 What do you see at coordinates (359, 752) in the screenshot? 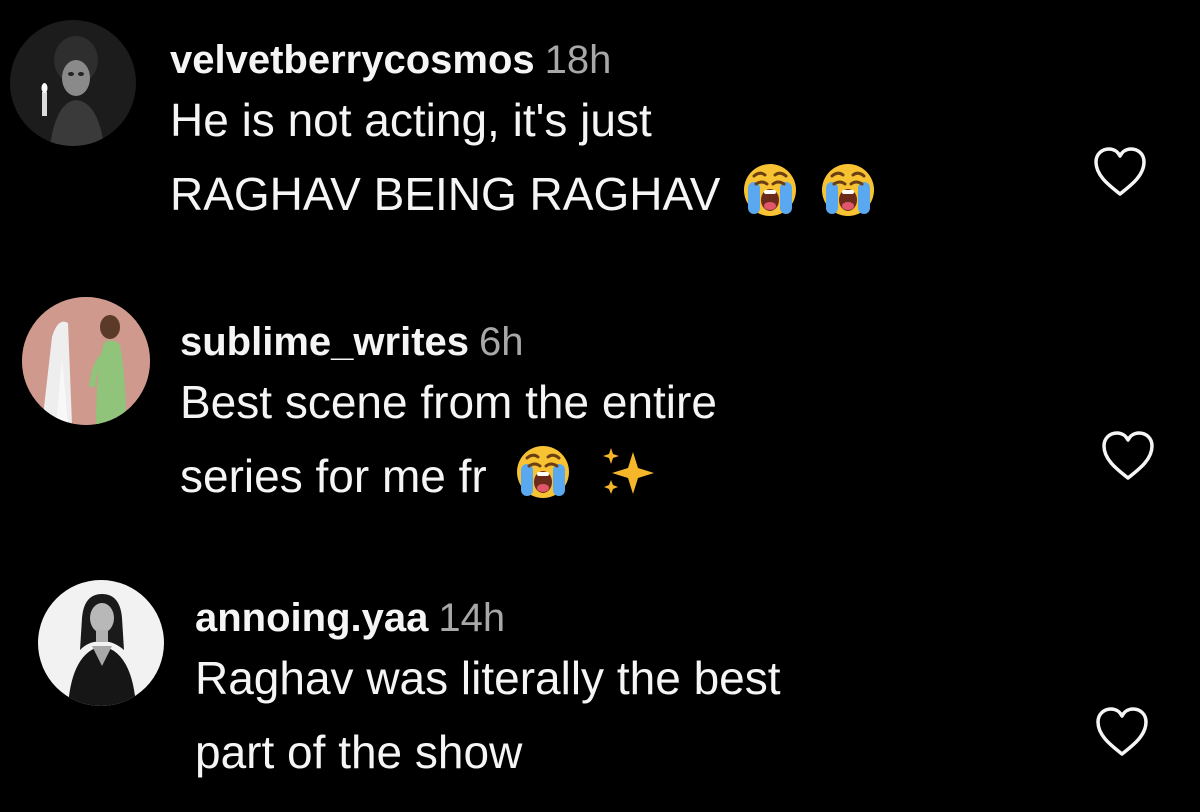
I see `comment-text-line: part of the show` at bounding box center [359, 752].